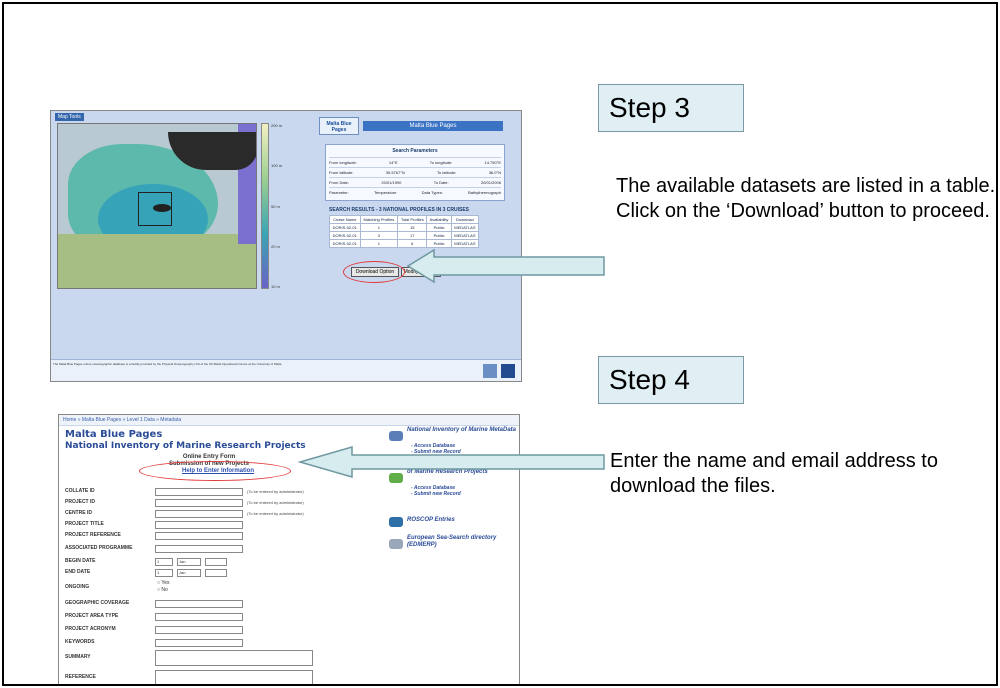 The height and width of the screenshot is (688, 1000). I want to click on step-4-arrow, so click(451, 462).